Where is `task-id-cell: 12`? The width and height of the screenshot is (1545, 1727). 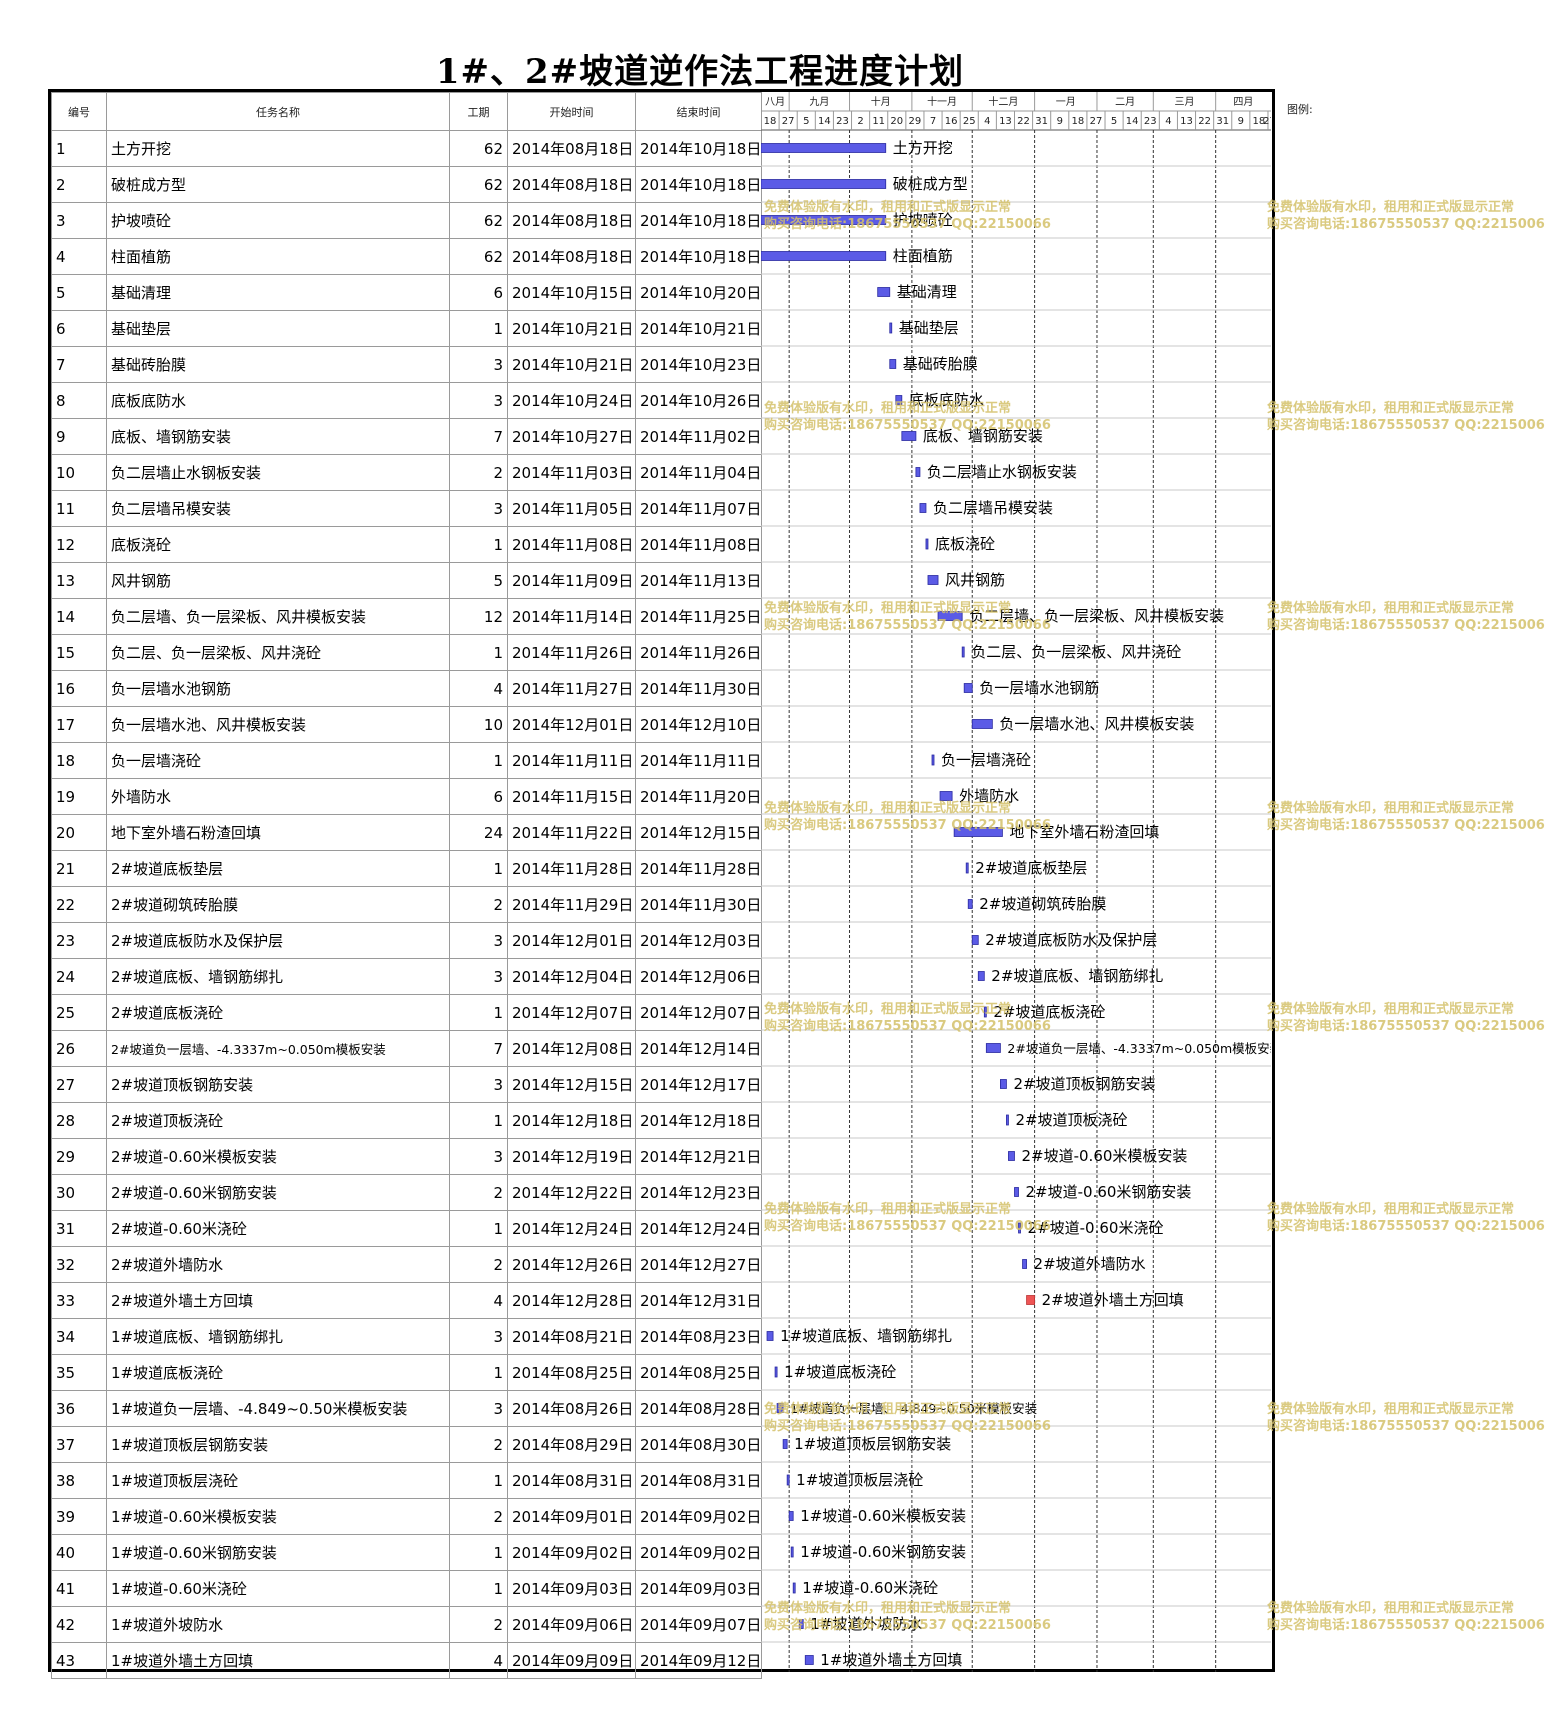
task-id-cell: 12 is located at coordinates (79, 544).